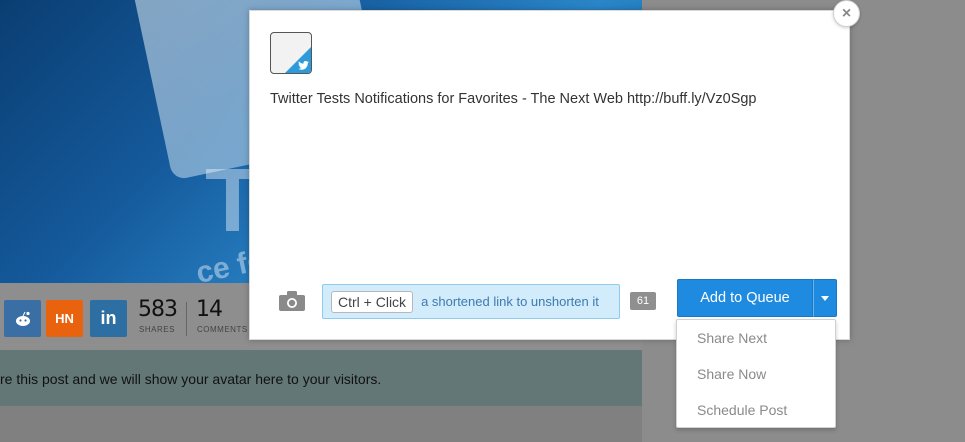  Describe the element at coordinates (209, 309) in the screenshot. I see `comments-count: 14` at that location.